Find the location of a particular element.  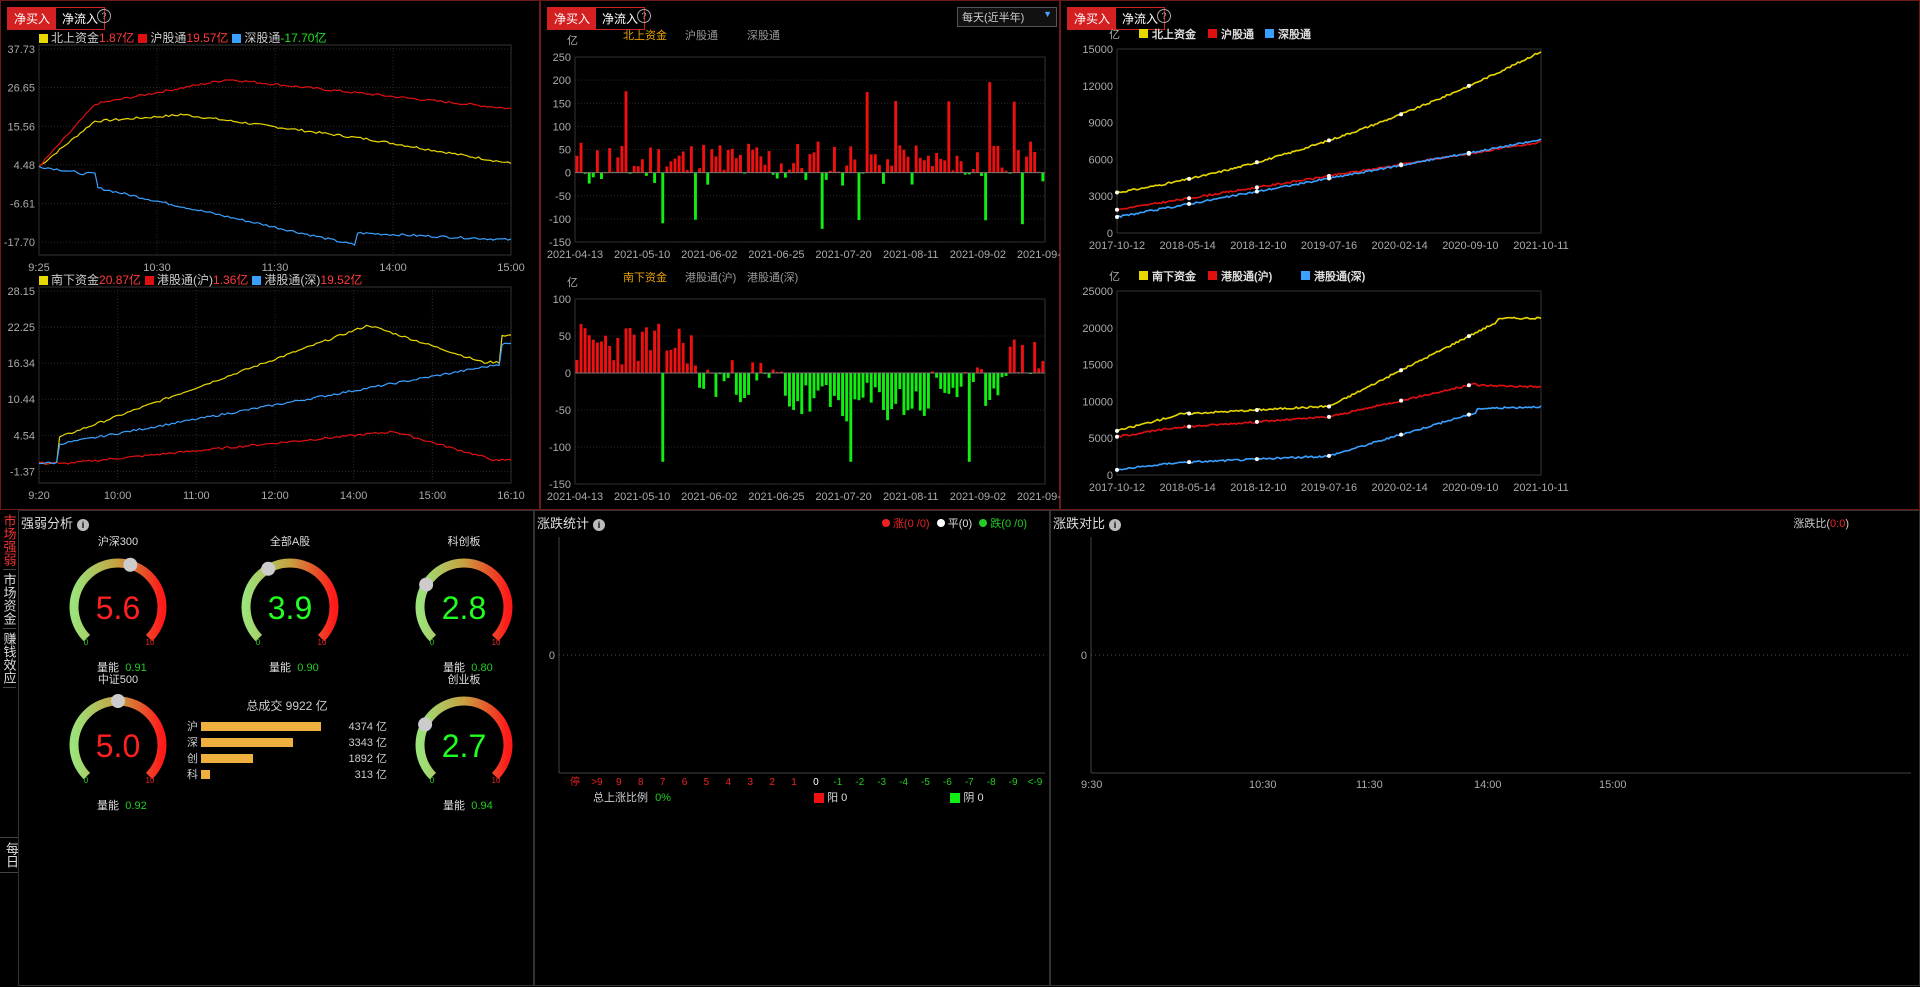

bin-label: 8 is located at coordinates (641, 782).